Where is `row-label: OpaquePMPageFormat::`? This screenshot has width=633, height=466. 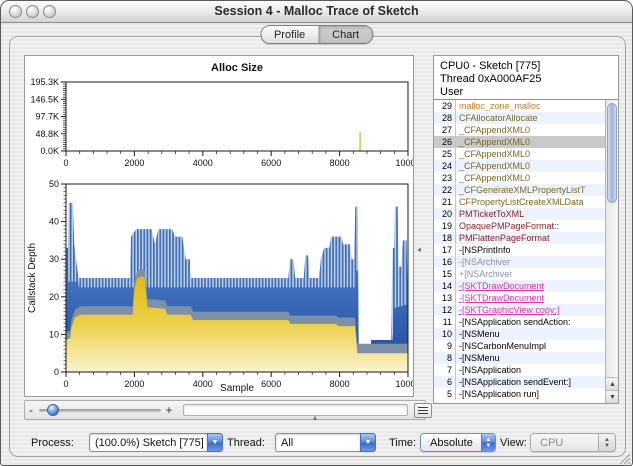
row-label: OpaquePMPageFormat:: is located at coordinates (509, 226).